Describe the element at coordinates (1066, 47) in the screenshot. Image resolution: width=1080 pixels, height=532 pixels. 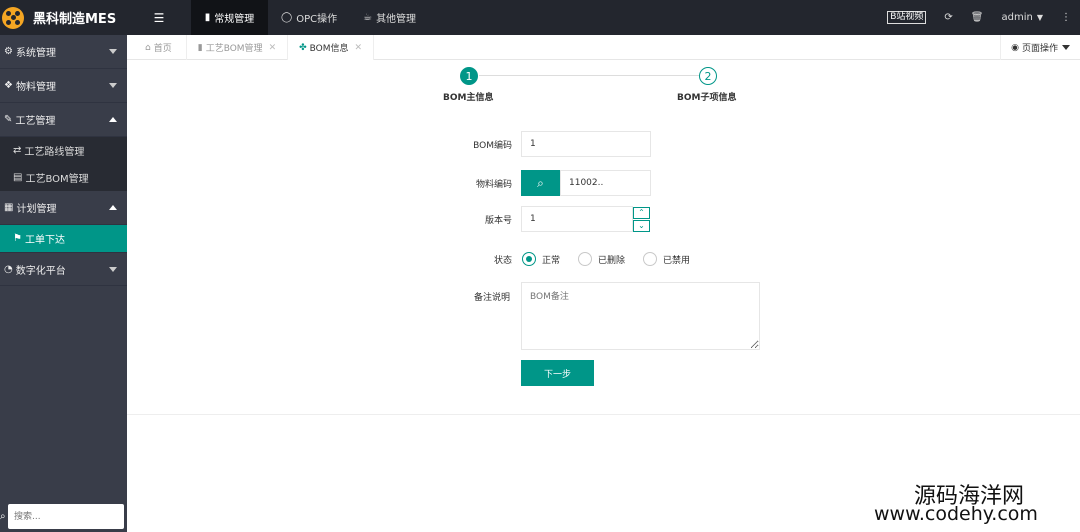
I see `caret-down-icon` at that location.